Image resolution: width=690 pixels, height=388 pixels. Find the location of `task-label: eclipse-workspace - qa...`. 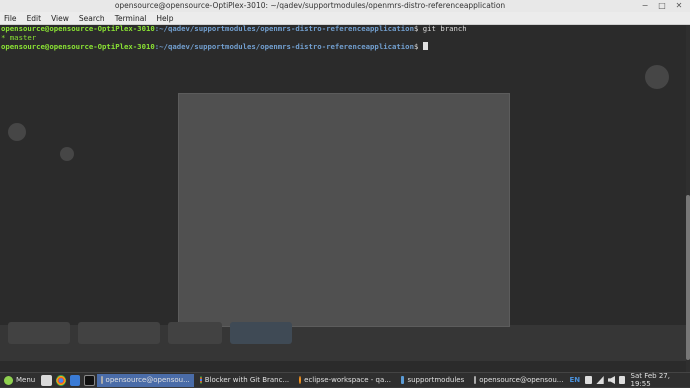

task-label: eclipse-workspace - qa... is located at coordinates (347, 380).